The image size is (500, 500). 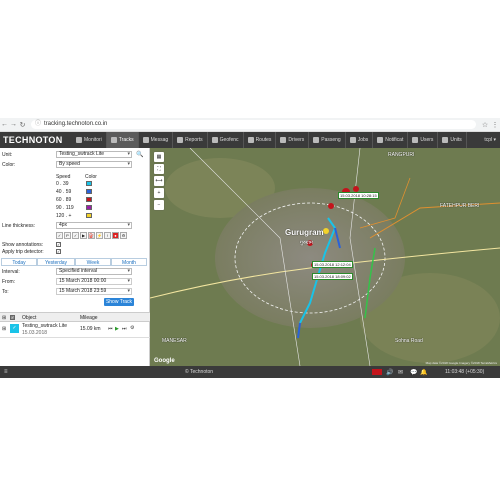 I want to click on tab-label: Notificat, so click(x=394, y=140).